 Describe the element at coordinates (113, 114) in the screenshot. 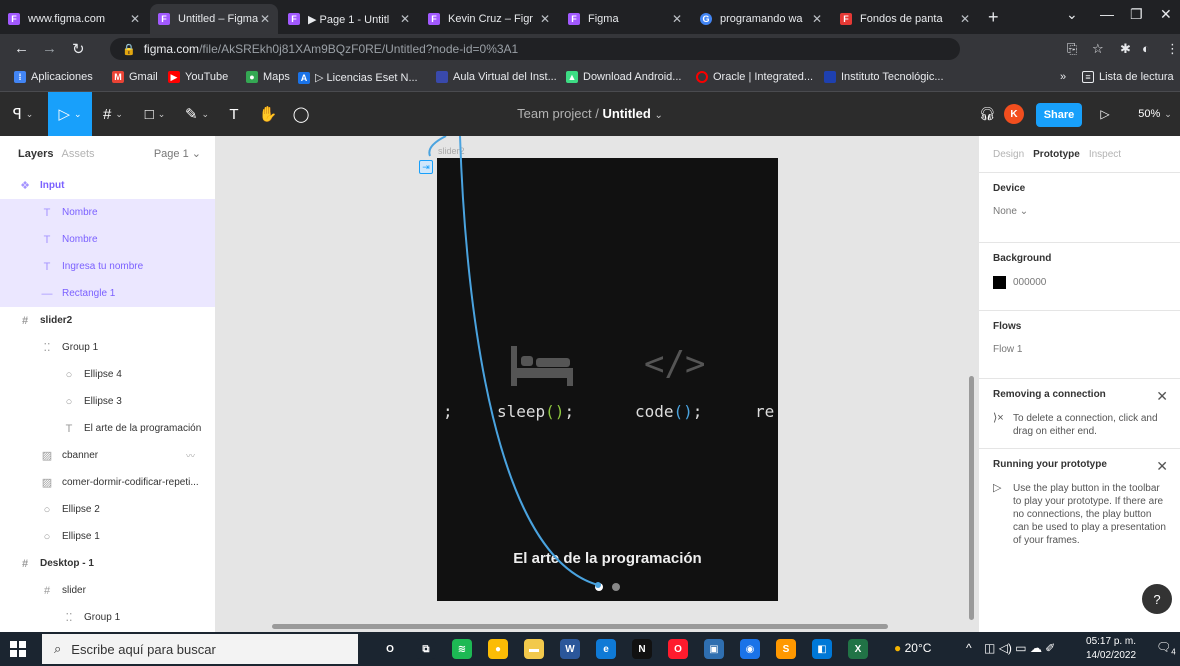

I see `frame-tool-button: # ⌄` at that location.